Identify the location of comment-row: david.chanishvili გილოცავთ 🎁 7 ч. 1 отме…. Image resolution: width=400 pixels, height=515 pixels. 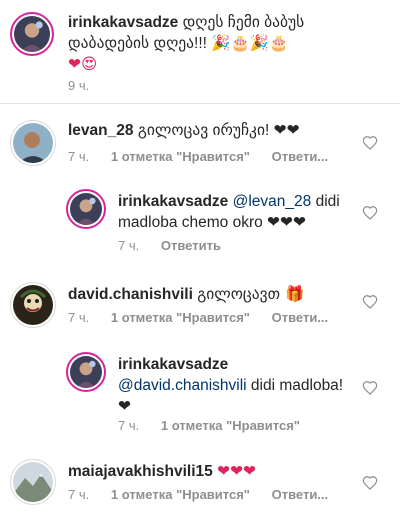
(200, 308).